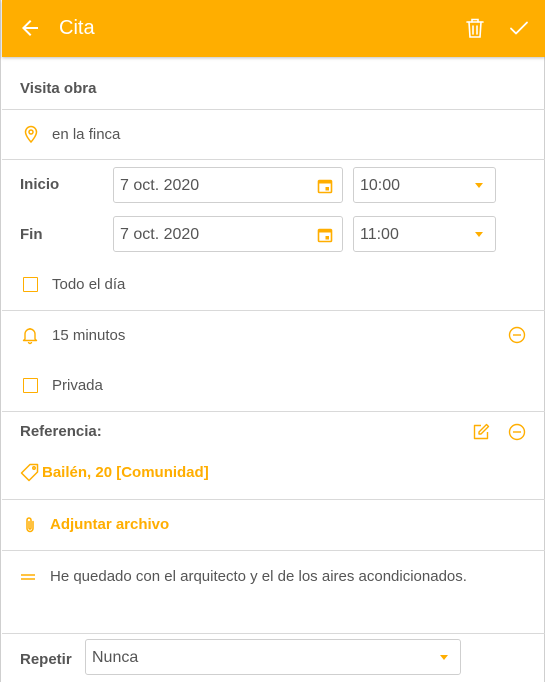 This screenshot has width=545, height=682. I want to click on bell-icon, so click(30, 336).